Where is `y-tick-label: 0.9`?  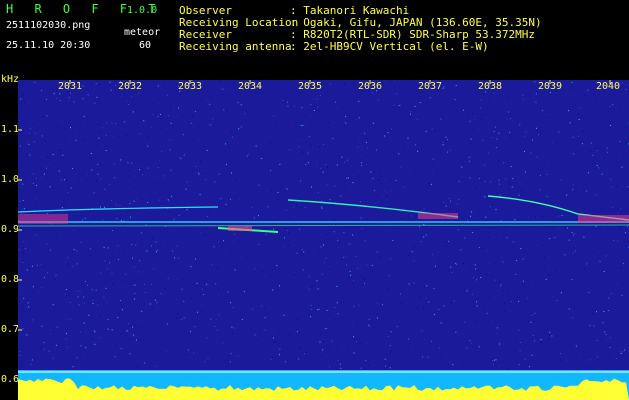 y-tick-label: 0.9 is located at coordinates (10, 229).